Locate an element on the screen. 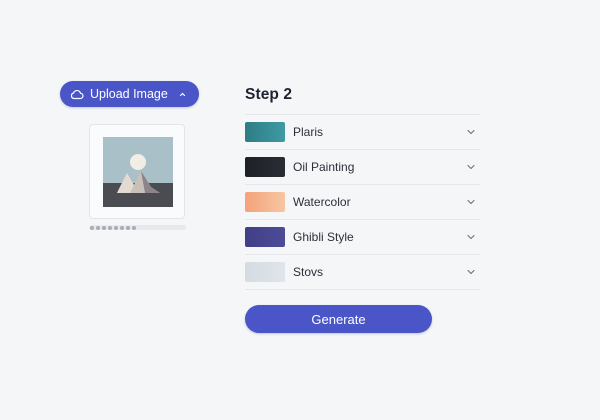  preview-progress-bar is located at coordinates (137, 227).